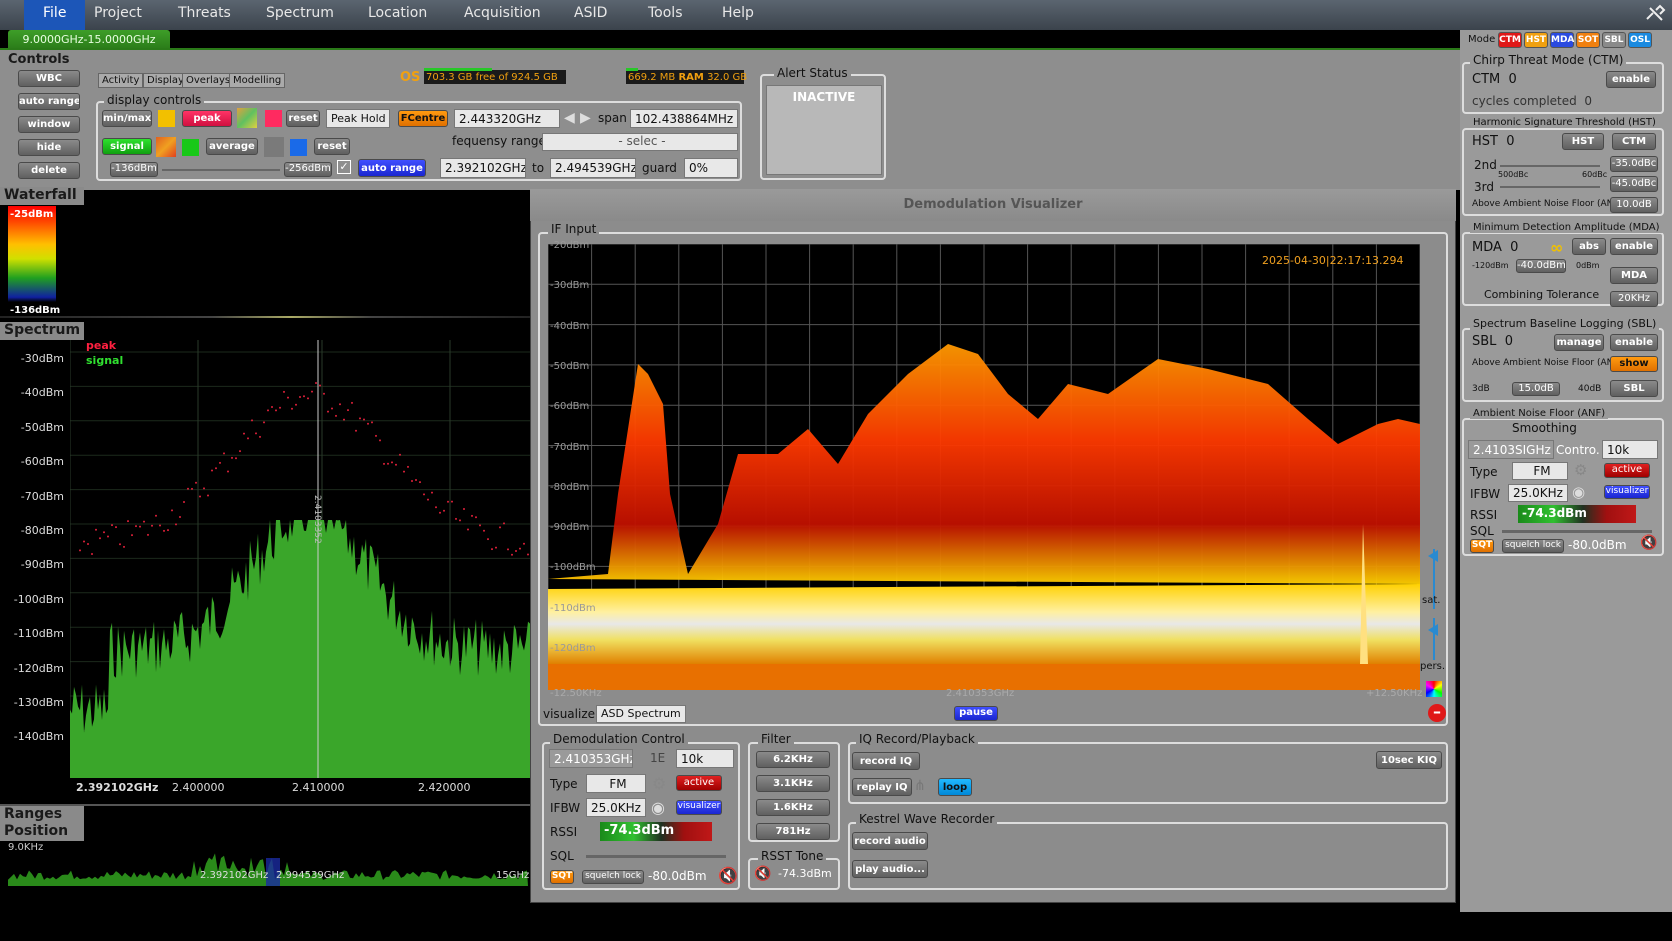 Image resolution: width=1672 pixels, height=941 pixels. What do you see at coordinates (728, 875) in the screenshot?
I see `mute-icon: 🔇` at bounding box center [728, 875].